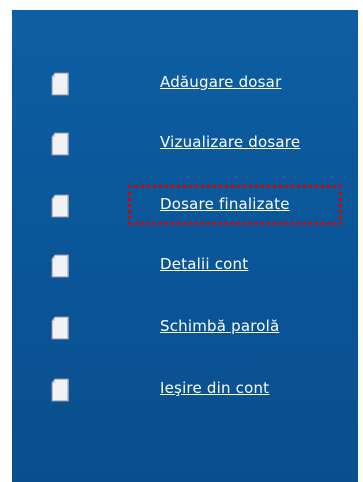 The height and width of the screenshot is (482, 363). I want to click on menu-item-detalii-cont: Detalii cont, so click(185, 268).